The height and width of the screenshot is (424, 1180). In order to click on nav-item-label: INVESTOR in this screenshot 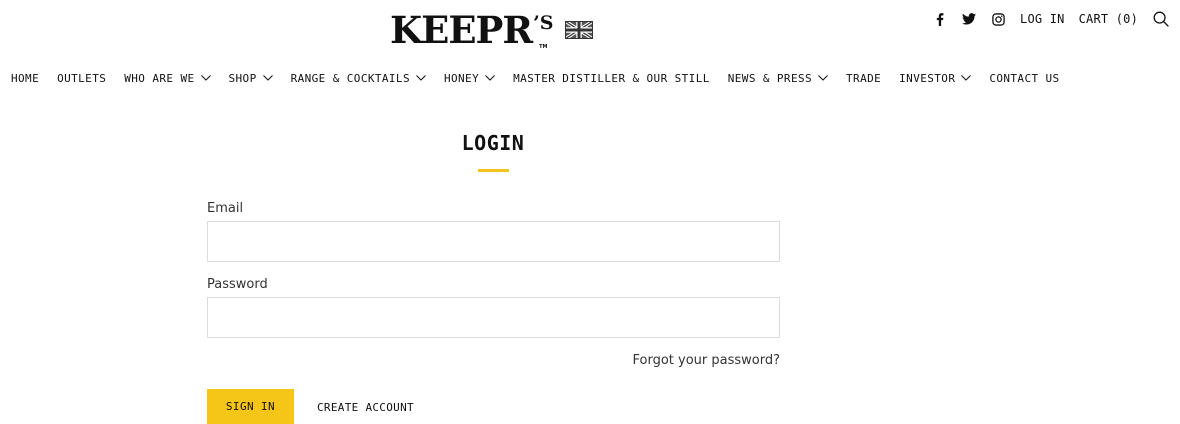, I will do `click(927, 78)`.